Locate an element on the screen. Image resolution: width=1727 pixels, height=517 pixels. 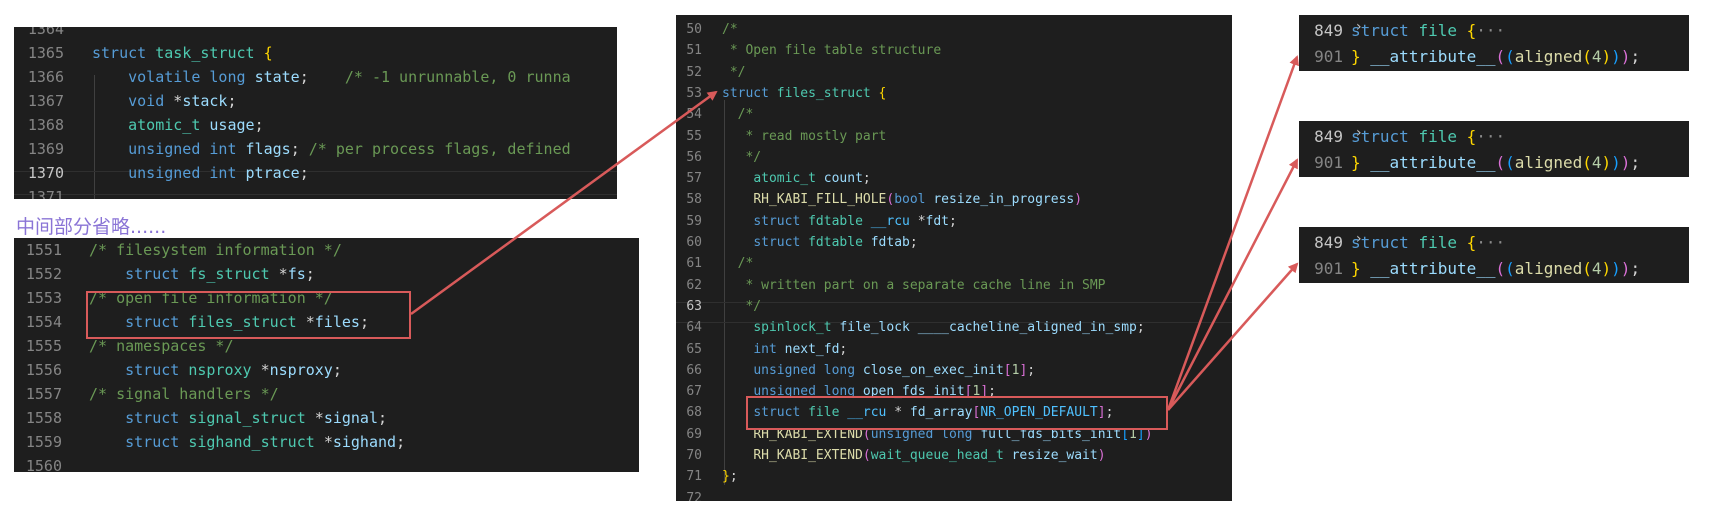
code-line: 1558 struct signal_struct *signal; is located at coordinates (326, 418).